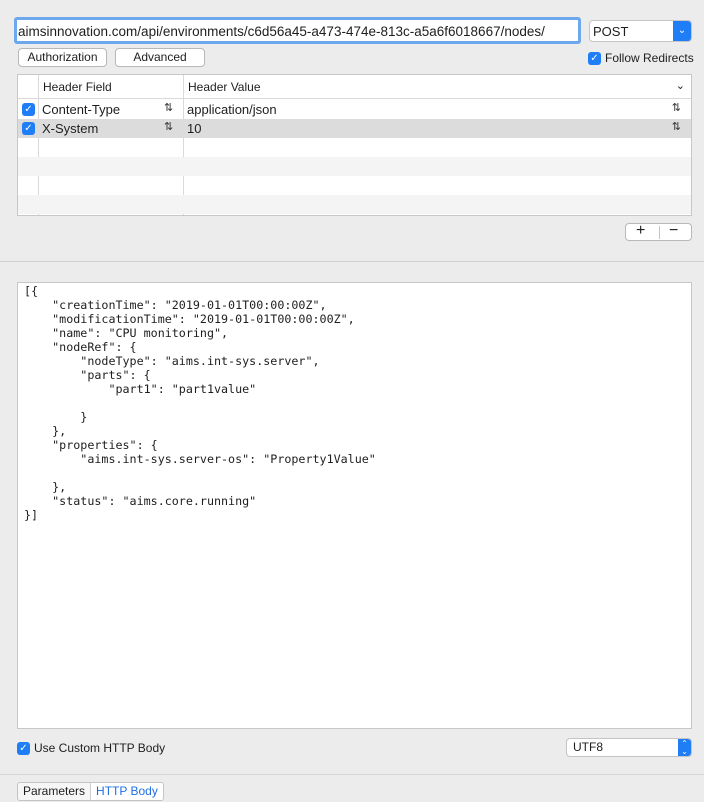  I want to click on tab-parameters: Parameters, so click(55, 791).